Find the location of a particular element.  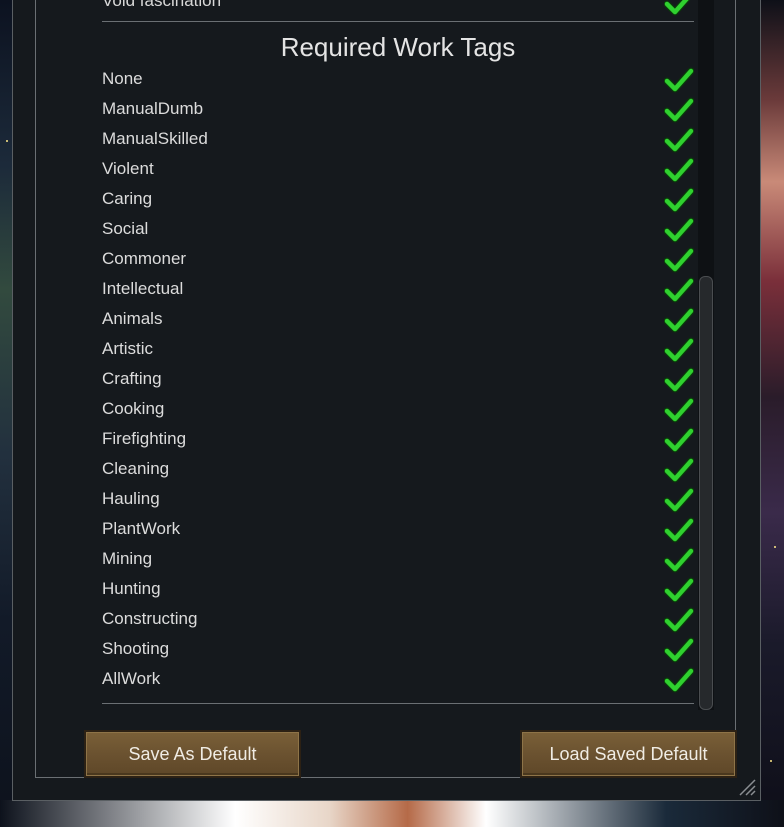

work-tag-label: Social is located at coordinates (125, 228).